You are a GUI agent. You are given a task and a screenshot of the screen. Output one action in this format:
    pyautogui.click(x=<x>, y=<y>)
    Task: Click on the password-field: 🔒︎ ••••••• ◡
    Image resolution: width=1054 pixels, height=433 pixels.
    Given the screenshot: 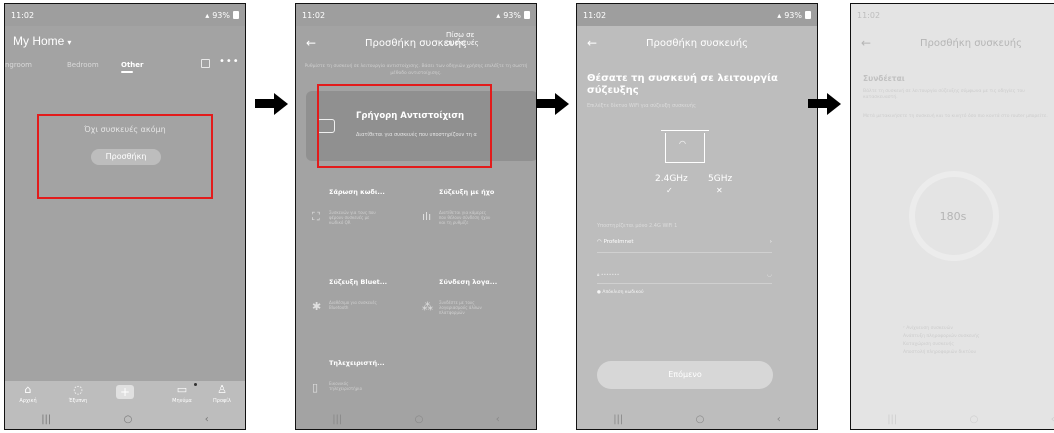 What is the action you would take?
    pyautogui.click(x=684, y=274)
    